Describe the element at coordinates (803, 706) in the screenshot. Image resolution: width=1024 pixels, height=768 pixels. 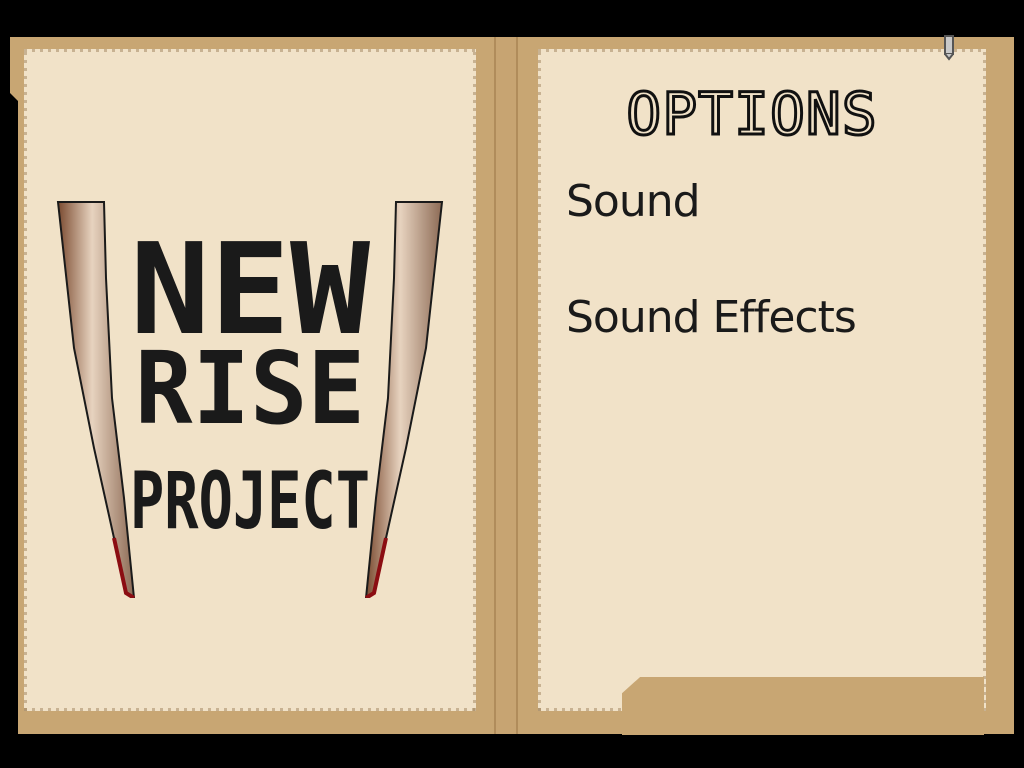
I see `folder-tab` at that location.